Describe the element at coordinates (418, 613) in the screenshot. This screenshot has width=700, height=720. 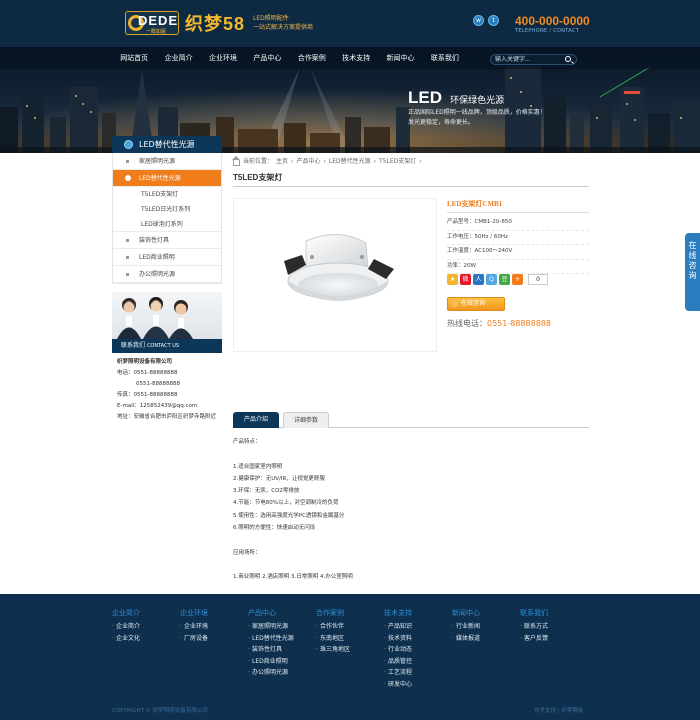
I see `footer-col-head: 技术支持` at that location.